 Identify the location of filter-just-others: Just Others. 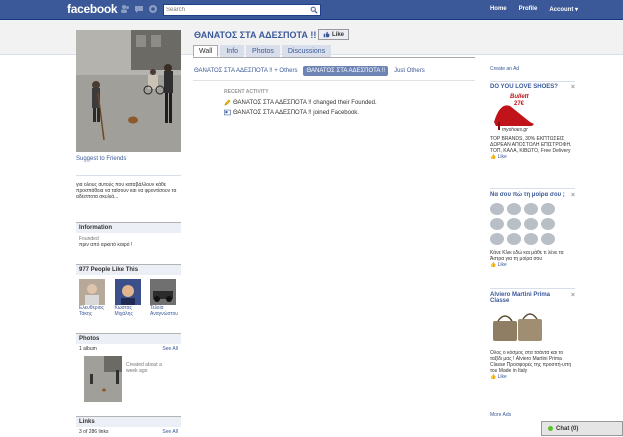
(409, 71).